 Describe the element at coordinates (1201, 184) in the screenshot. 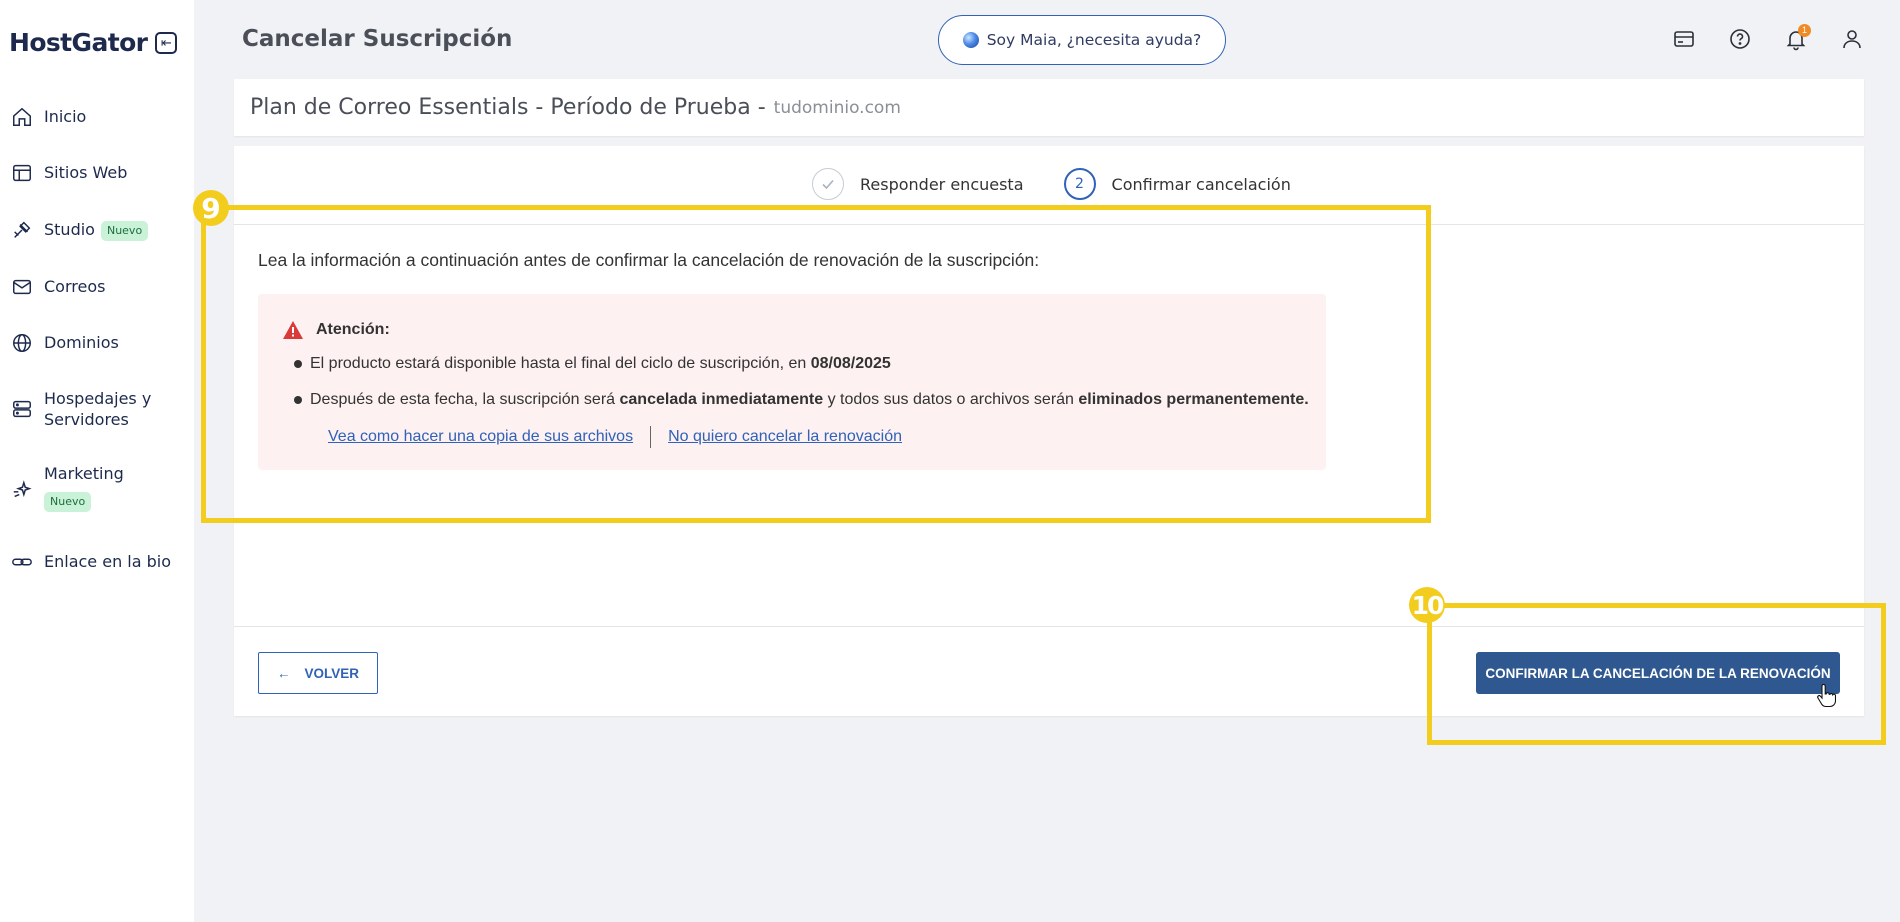

I see `step-label: Confirmar cancelación` at that location.